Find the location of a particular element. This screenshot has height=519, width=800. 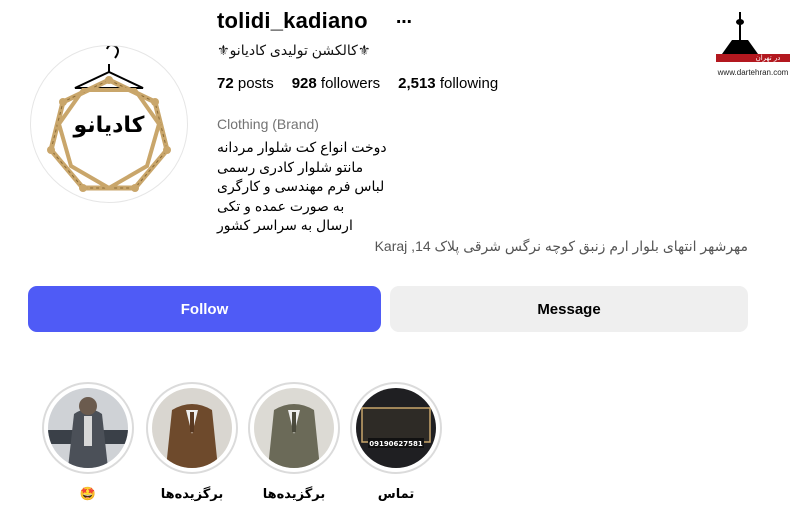

following-count: 2,513 is located at coordinates (417, 83).